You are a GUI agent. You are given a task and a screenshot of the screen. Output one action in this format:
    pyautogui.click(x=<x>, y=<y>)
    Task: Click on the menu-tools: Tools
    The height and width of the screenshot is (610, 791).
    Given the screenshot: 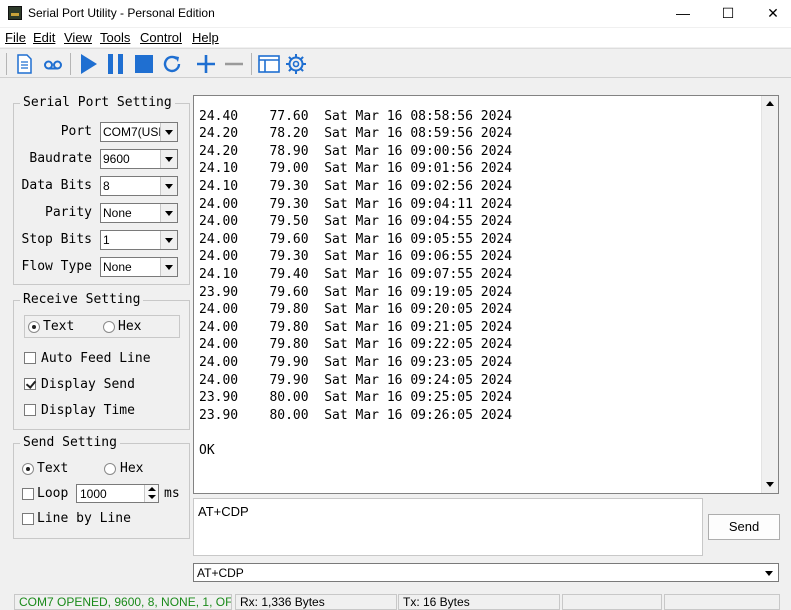 What is the action you would take?
    pyautogui.click(x=115, y=37)
    